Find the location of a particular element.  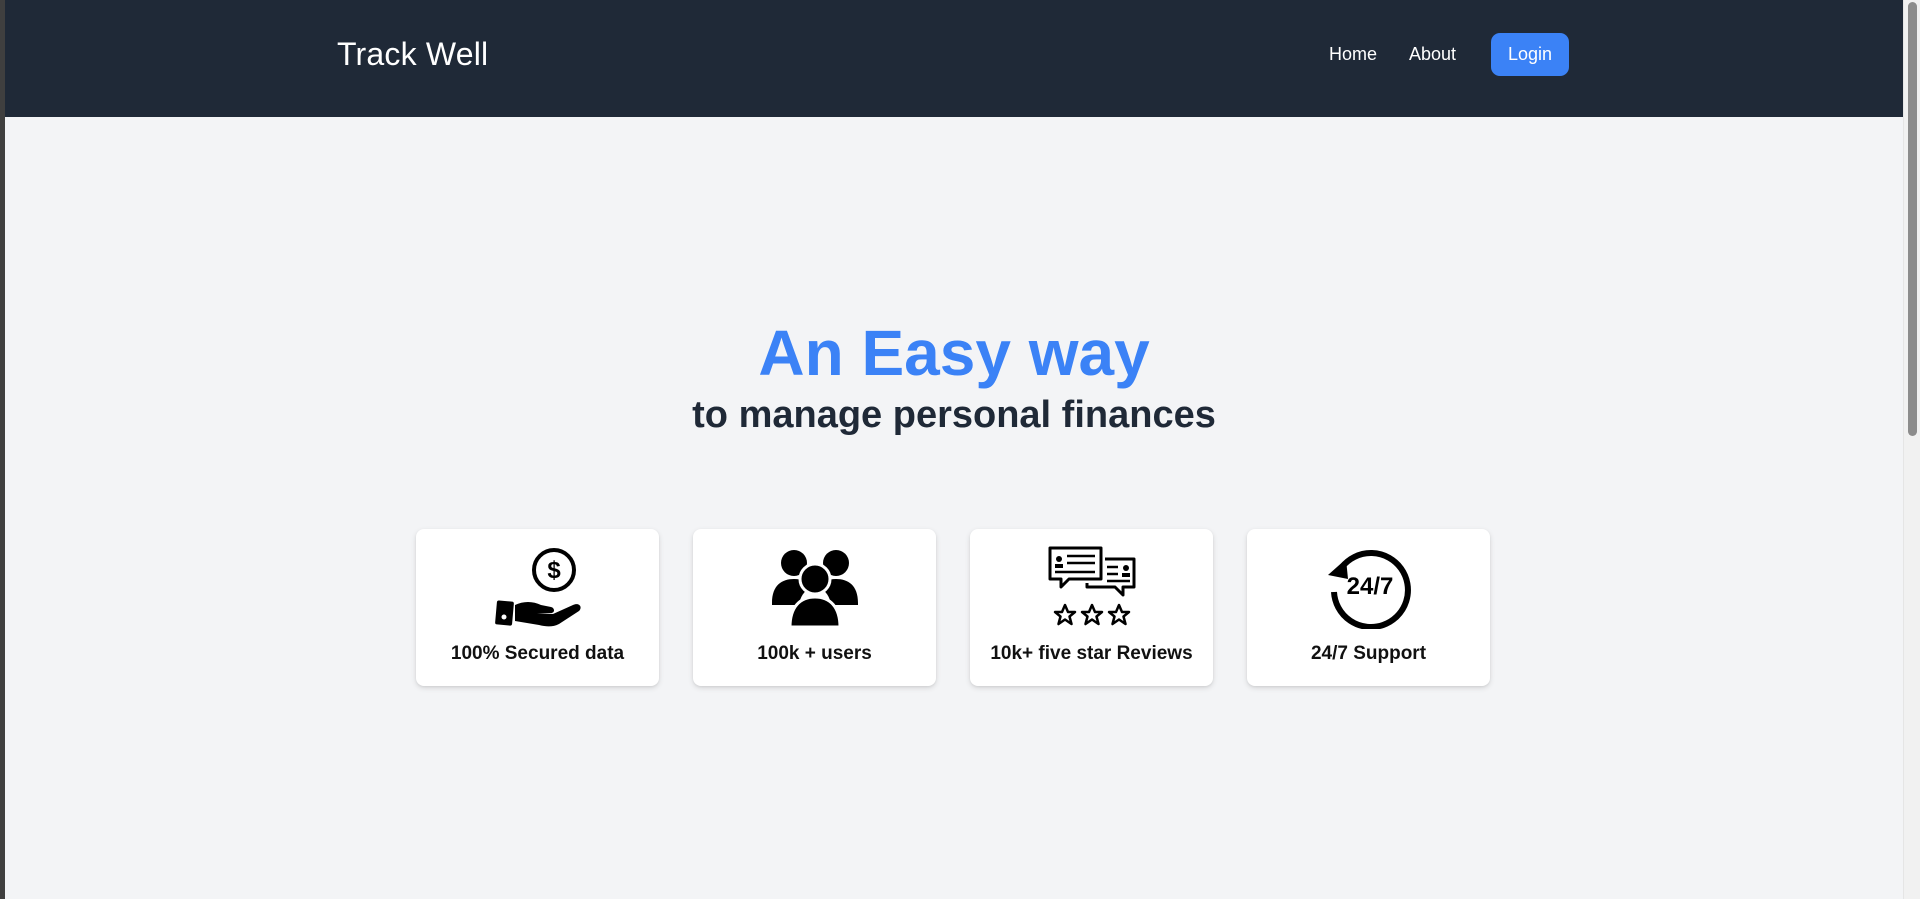

hero-subtitle: to manage personal finances is located at coordinates (954, 415).